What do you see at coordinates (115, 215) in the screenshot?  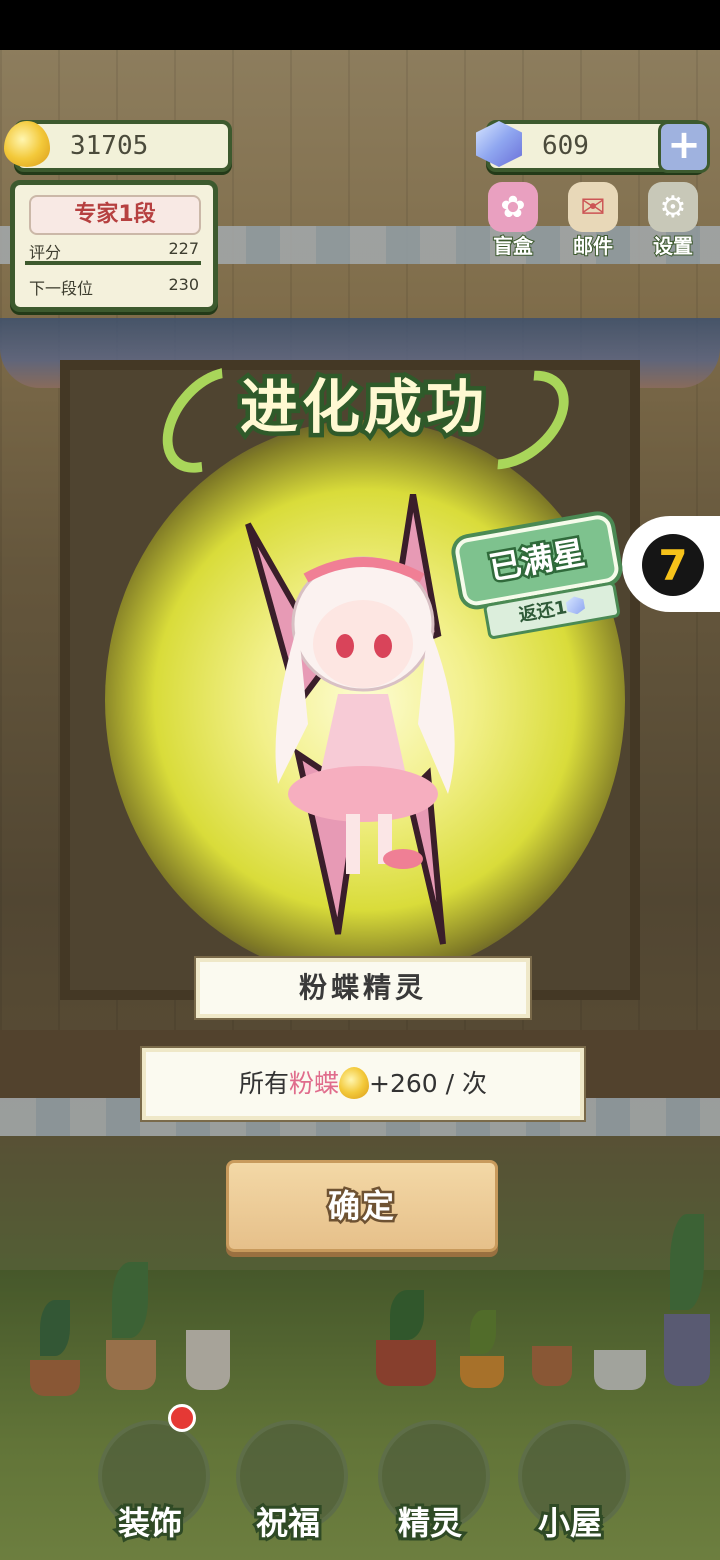 I see `rank-title: 专家1段` at bounding box center [115, 215].